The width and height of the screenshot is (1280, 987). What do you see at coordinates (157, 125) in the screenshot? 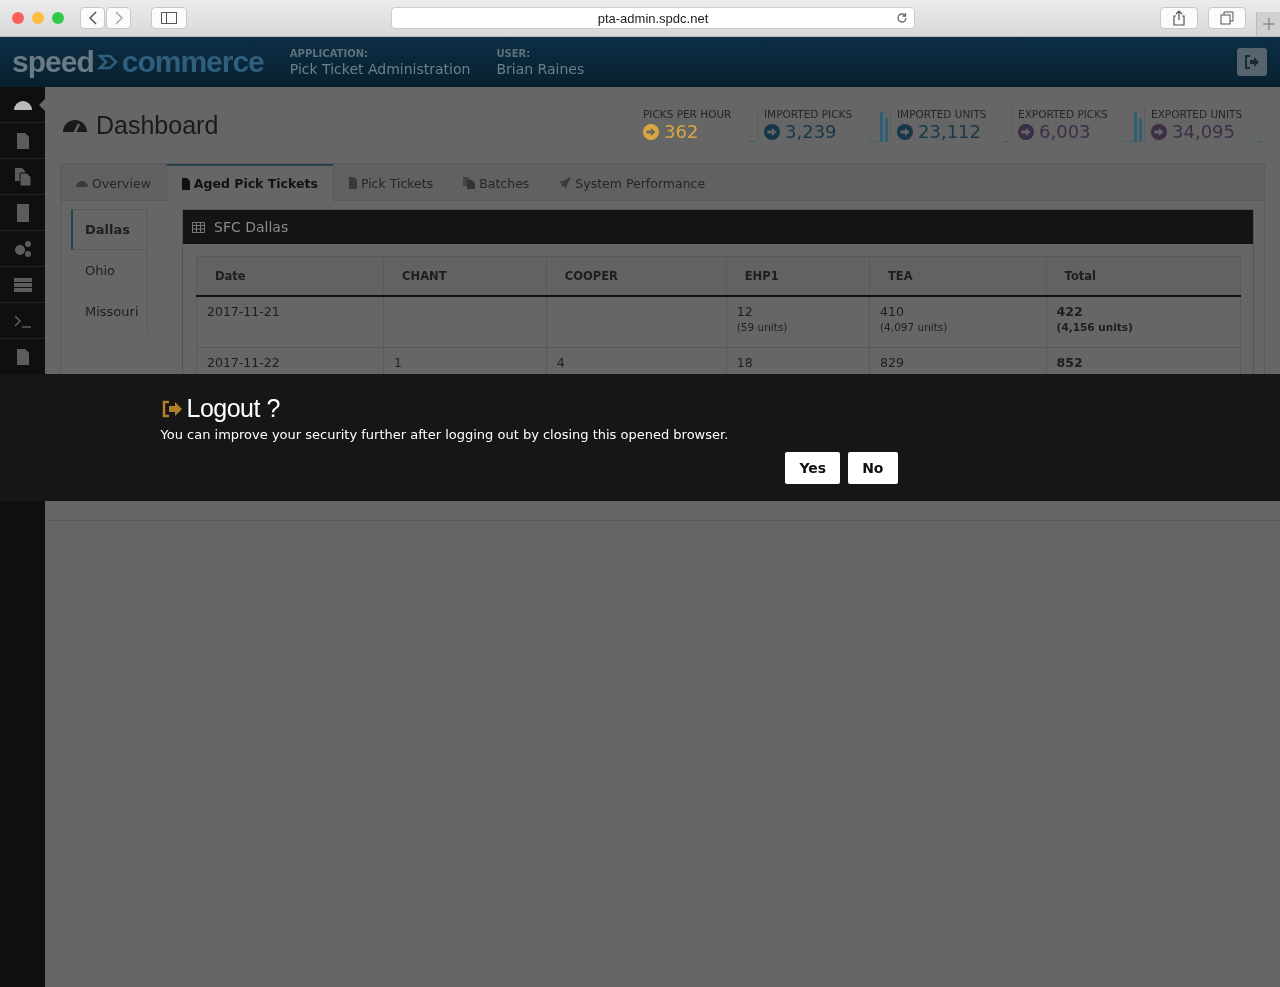
I see `page-title: Dashboard` at bounding box center [157, 125].